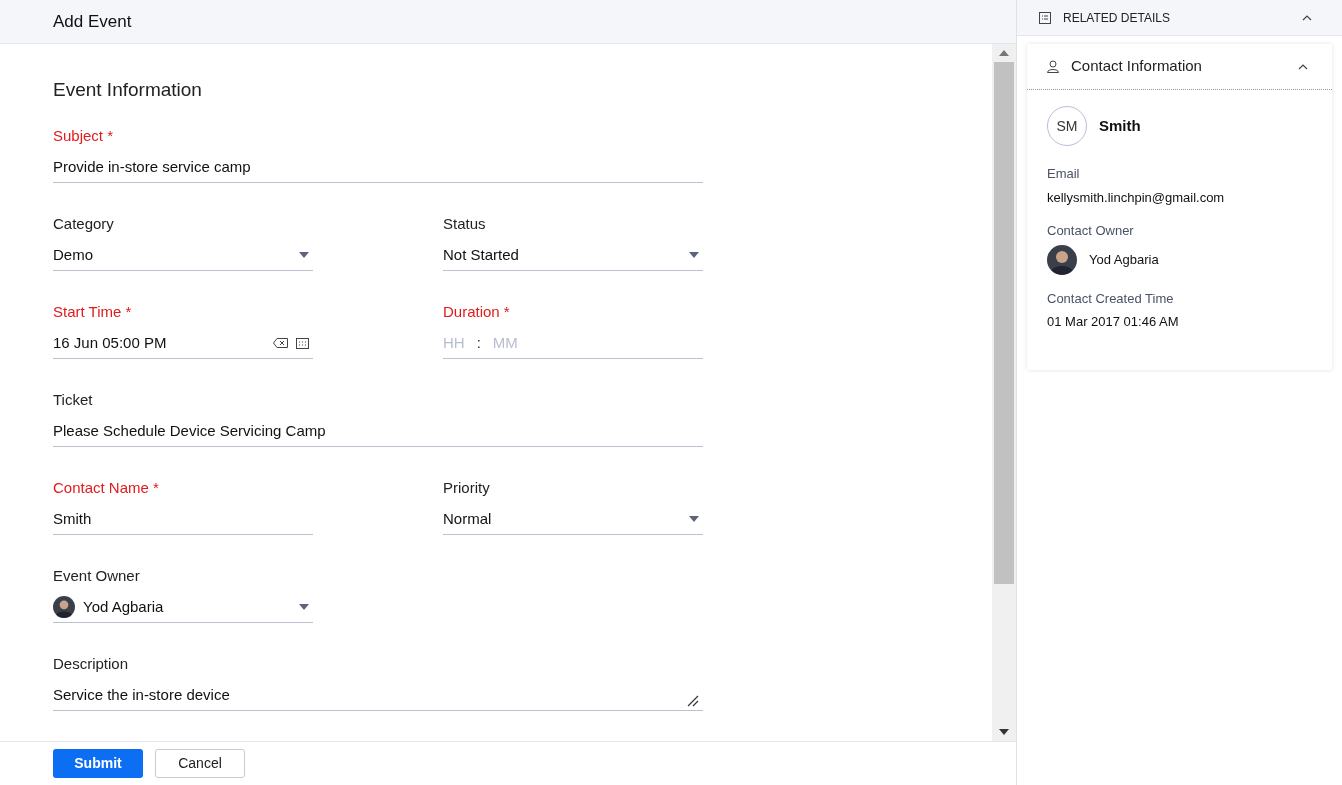  What do you see at coordinates (183, 343) in the screenshot?
I see `datetime-field: 16 Jun 05:00 PM` at bounding box center [183, 343].